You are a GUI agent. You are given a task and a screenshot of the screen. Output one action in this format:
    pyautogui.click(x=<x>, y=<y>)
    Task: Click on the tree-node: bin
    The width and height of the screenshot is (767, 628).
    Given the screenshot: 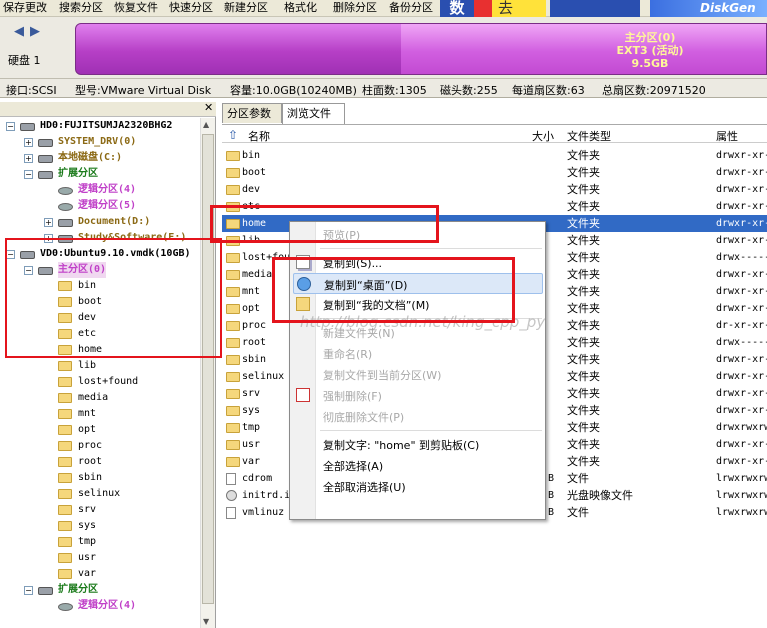 What is the action you would take?
    pyautogui.click(x=100, y=286)
    